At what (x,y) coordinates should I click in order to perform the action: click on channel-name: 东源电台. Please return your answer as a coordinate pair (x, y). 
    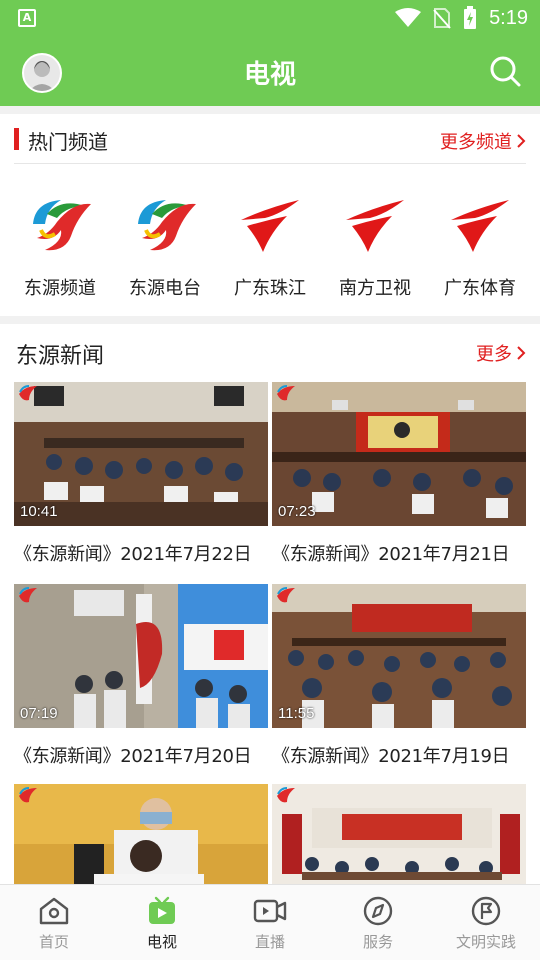
    Looking at the image, I should click on (165, 288).